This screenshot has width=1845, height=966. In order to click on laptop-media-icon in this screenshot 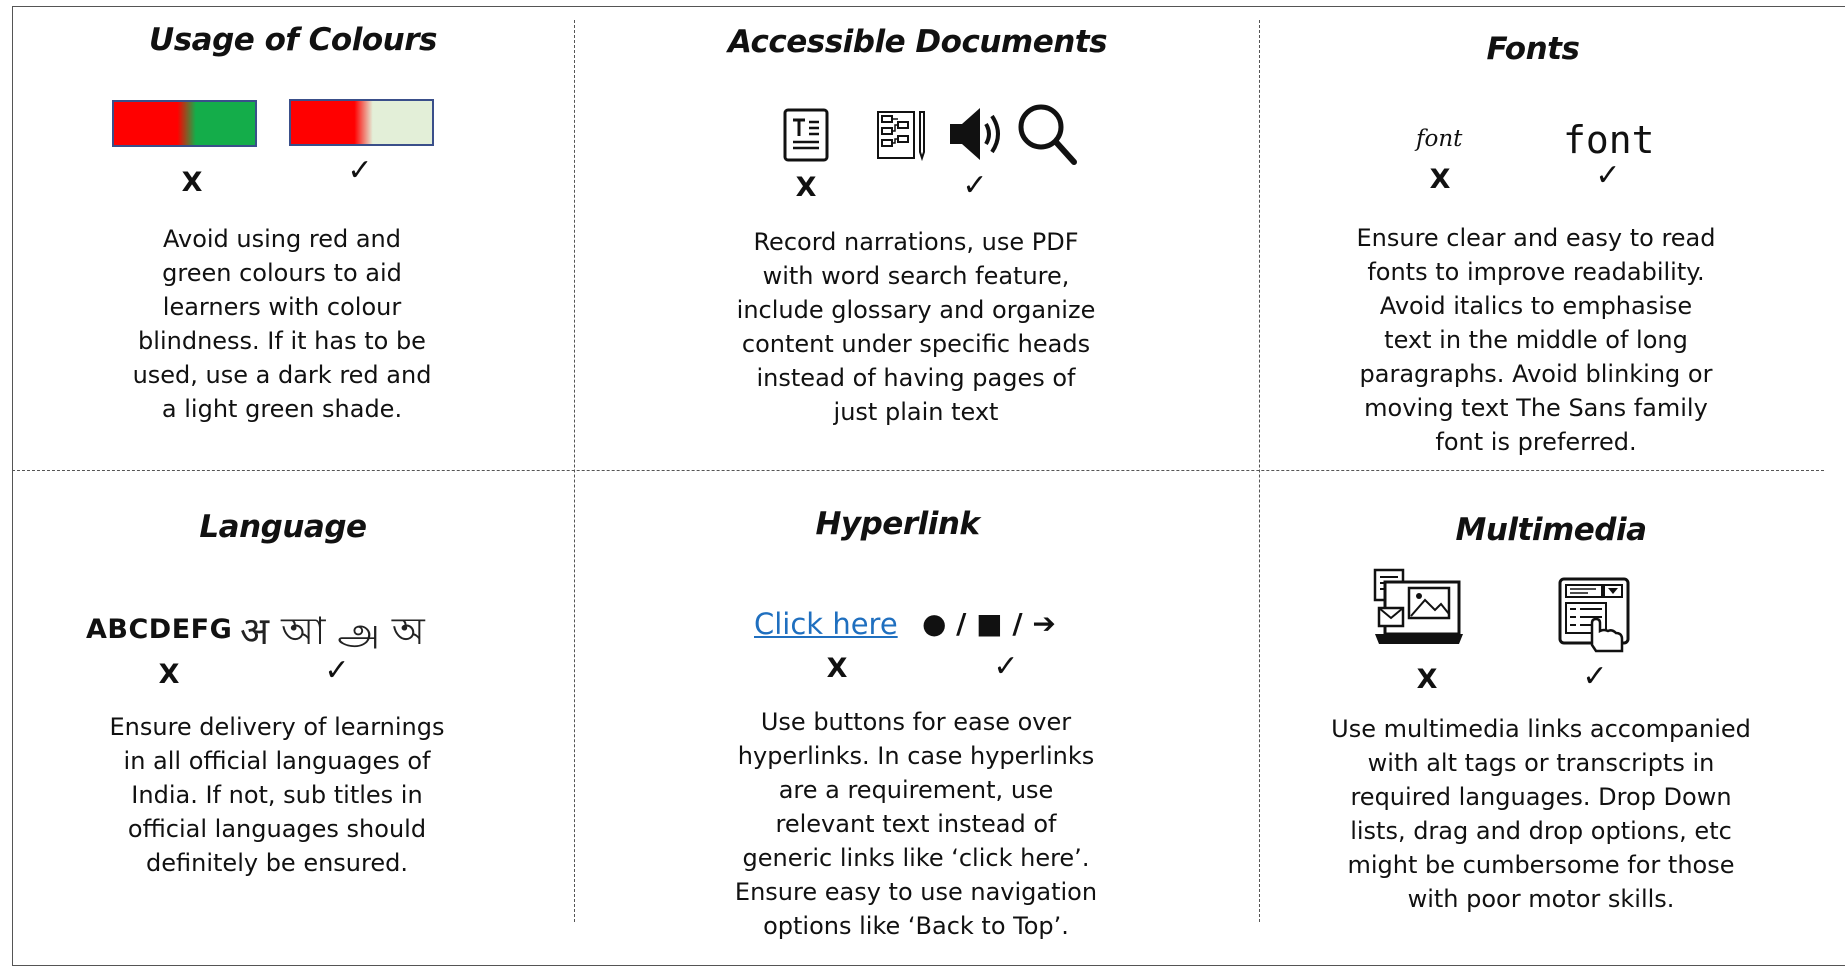, I will do `click(1418, 606)`.